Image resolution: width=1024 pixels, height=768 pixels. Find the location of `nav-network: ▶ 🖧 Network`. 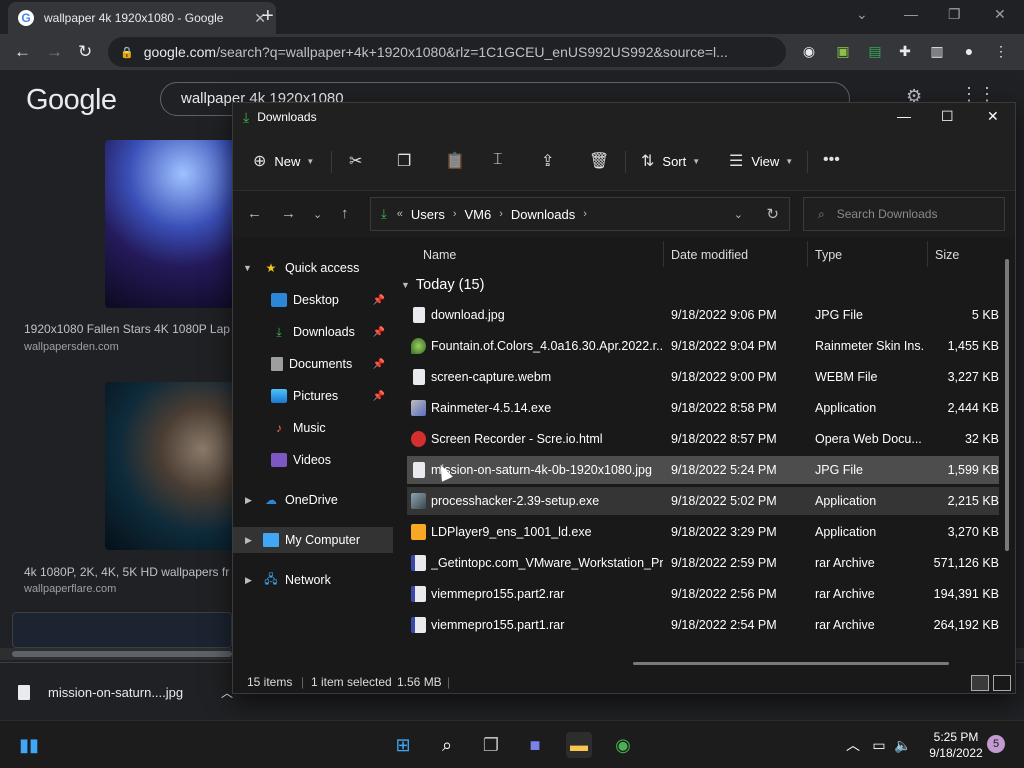

nav-network: ▶ 🖧 Network is located at coordinates (313, 580).